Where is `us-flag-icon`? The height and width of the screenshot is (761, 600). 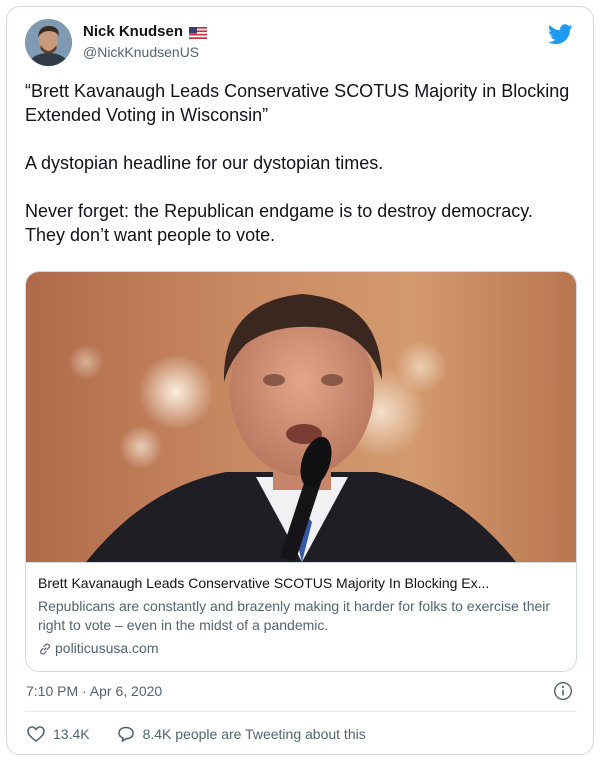 us-flag-icon is located at coordinates (198, 32).